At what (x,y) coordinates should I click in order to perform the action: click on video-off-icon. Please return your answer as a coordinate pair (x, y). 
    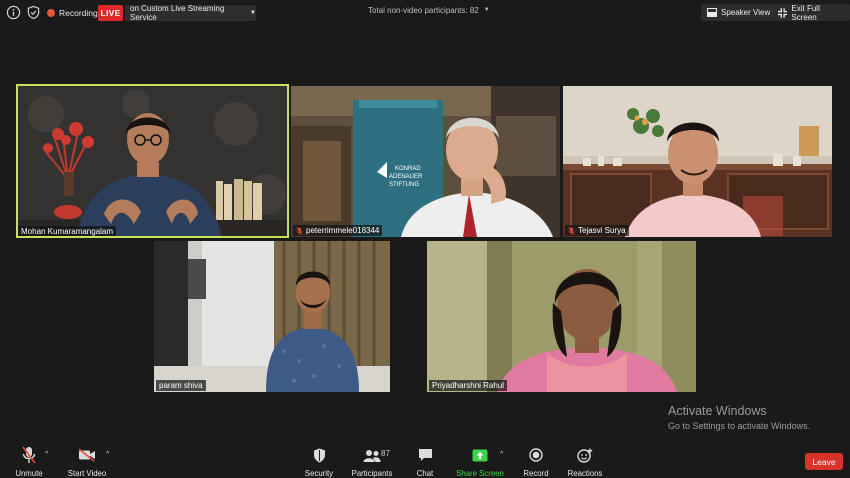
    Looking at the image, I should click on (86, 455).